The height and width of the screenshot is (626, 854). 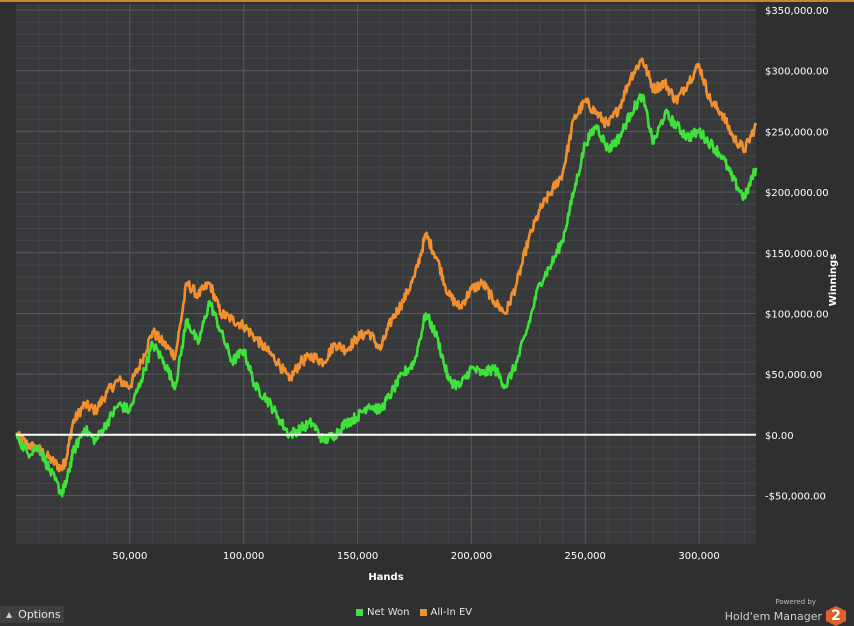 What do you see at coordinates (795, 496) in the screenshot?
I see `y-tick-label: -$50,000.00` at bounding box center [795, 496].